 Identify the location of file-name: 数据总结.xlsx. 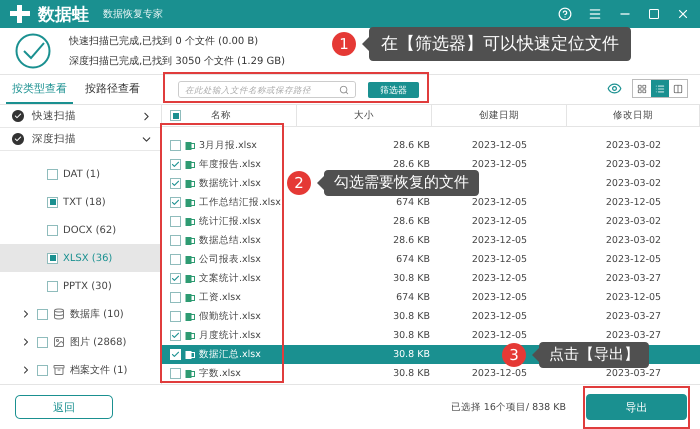
(230, 240).